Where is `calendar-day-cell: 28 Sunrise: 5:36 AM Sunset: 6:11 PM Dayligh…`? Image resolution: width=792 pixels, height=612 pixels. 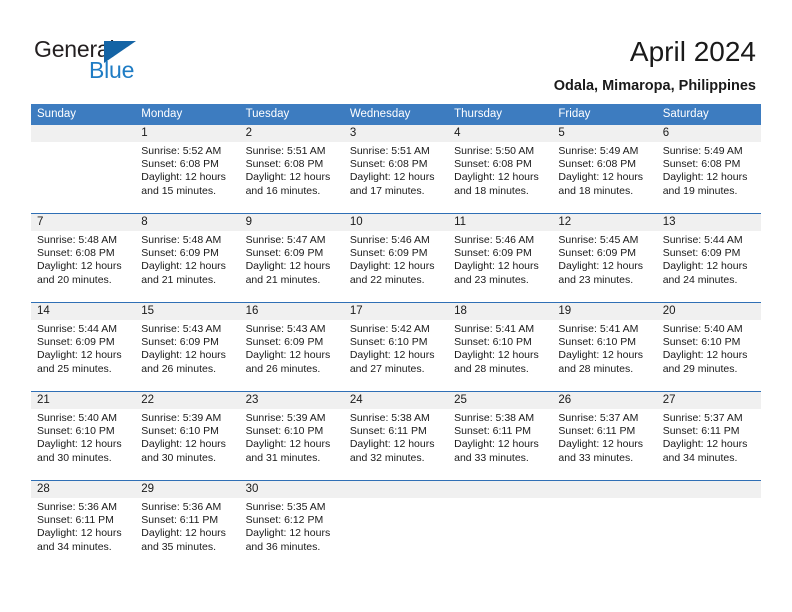 calendar-day-cell: 28 Sunrise: 5:36 AM Sunset: 6:11 PM Dayligh… is located at coordinates (83, 524).